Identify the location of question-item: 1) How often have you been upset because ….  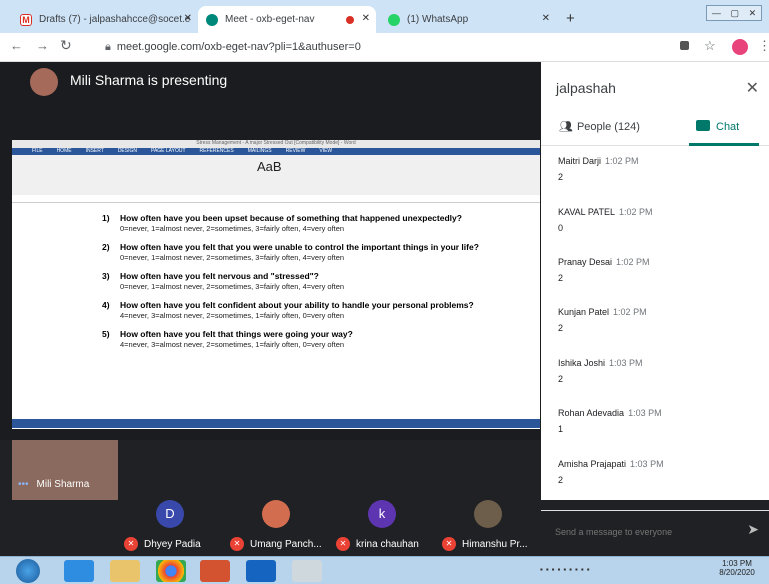
(312, 223).